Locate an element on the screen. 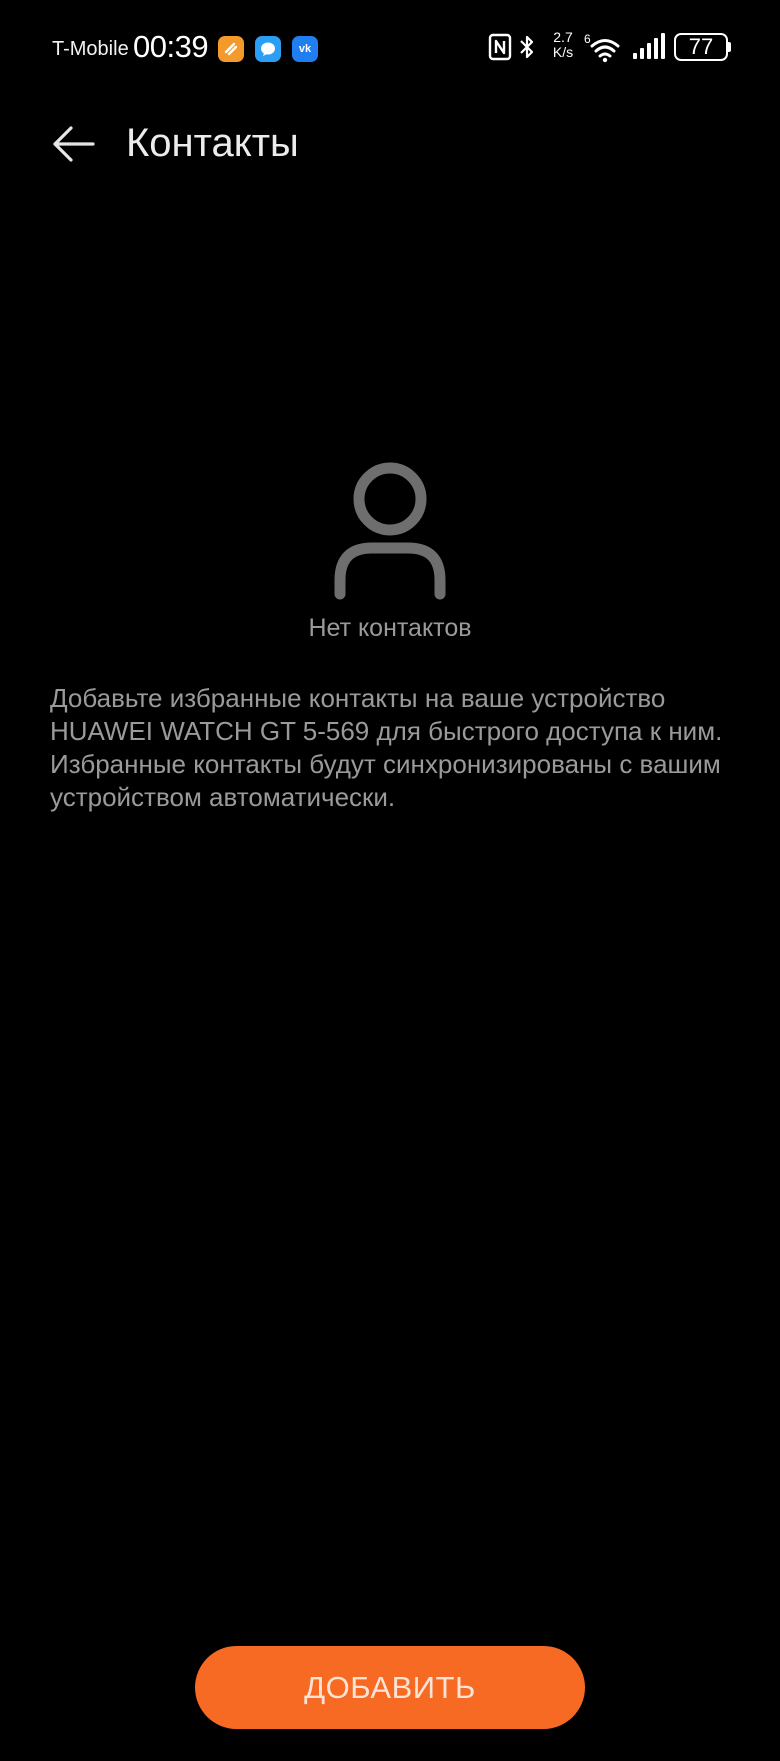 The height and width of the screenshot is (1761, 780). status-bar: T-Mobile 00:39 vk 2.7 K/s 6 77 is located at coordinates (390, 50).